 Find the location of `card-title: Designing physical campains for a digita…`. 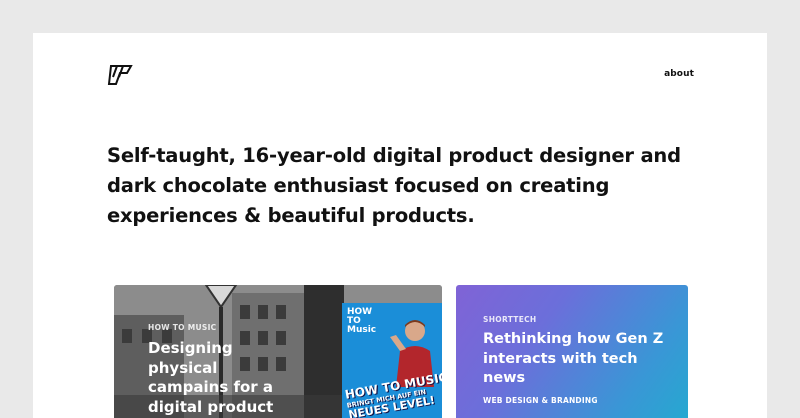

card-title: Designing physical campains for a digita… is located at coordinates (218, 378).